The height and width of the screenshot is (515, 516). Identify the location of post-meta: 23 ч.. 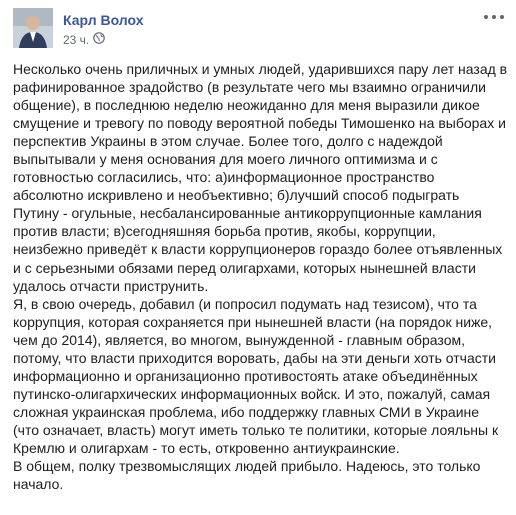
(84, 39).